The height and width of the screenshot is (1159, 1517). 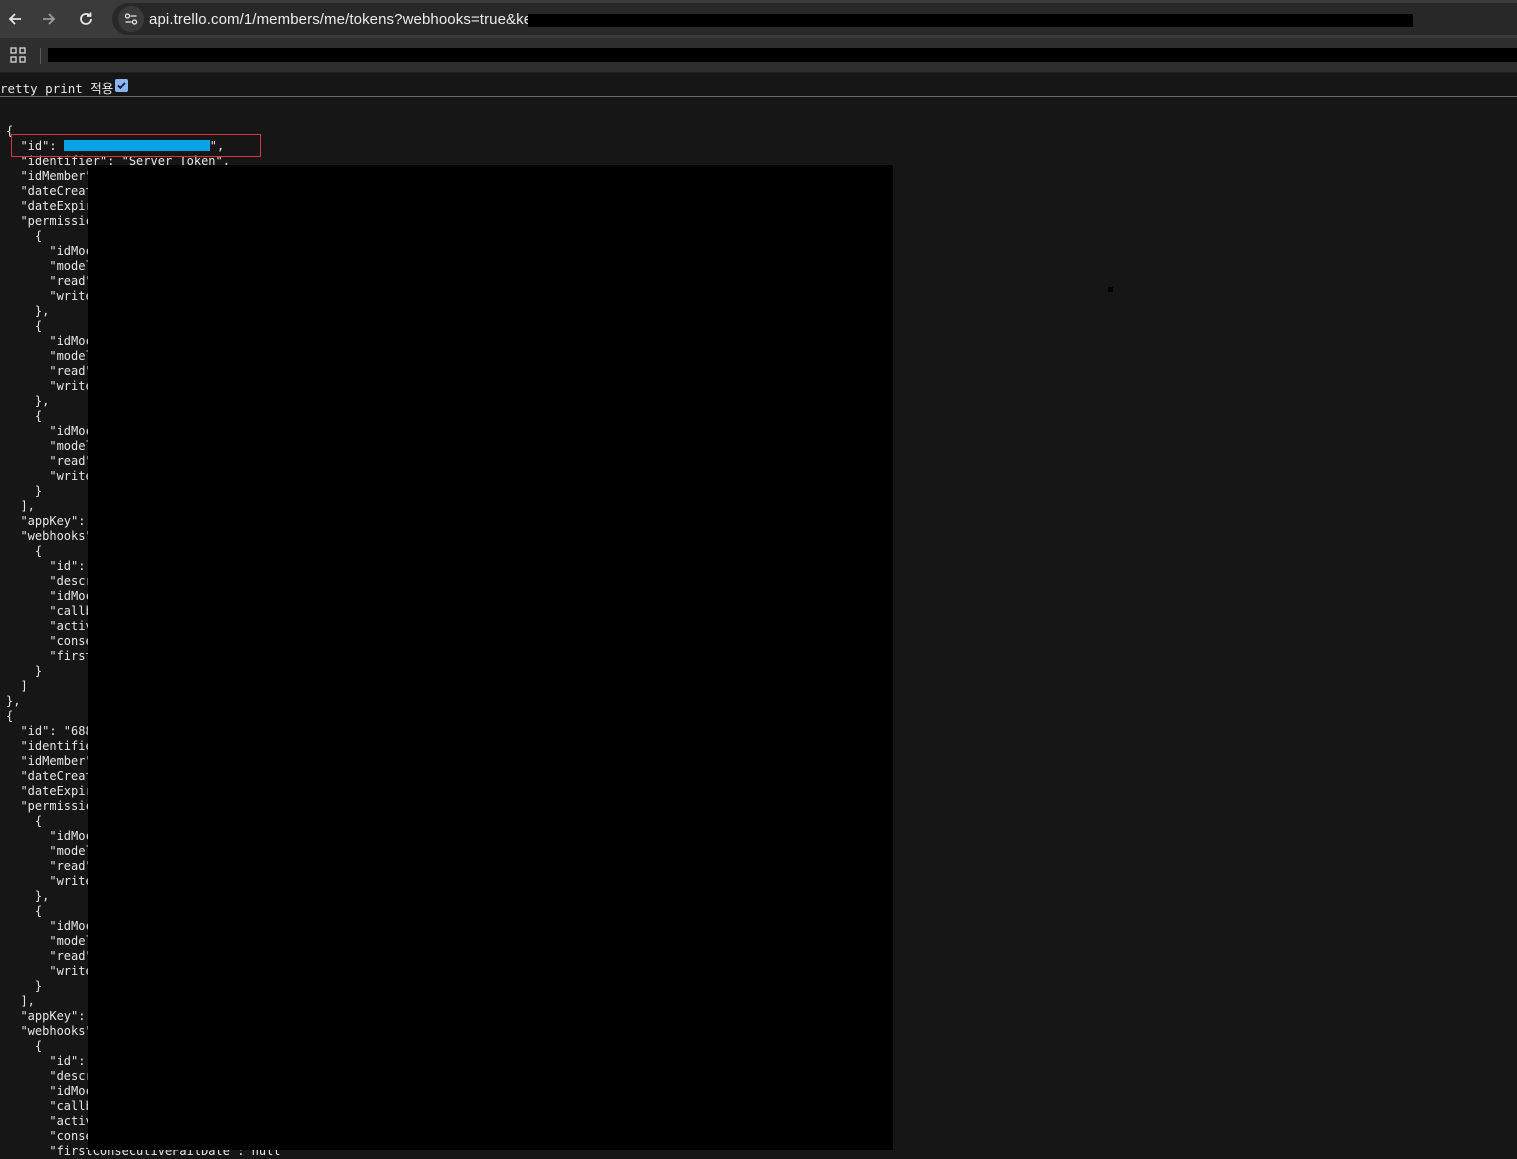 What do you see at coordinates (49, 746) in the screenshot?
I see `json-line-text: "identifie` at bounding box center [49, 746].